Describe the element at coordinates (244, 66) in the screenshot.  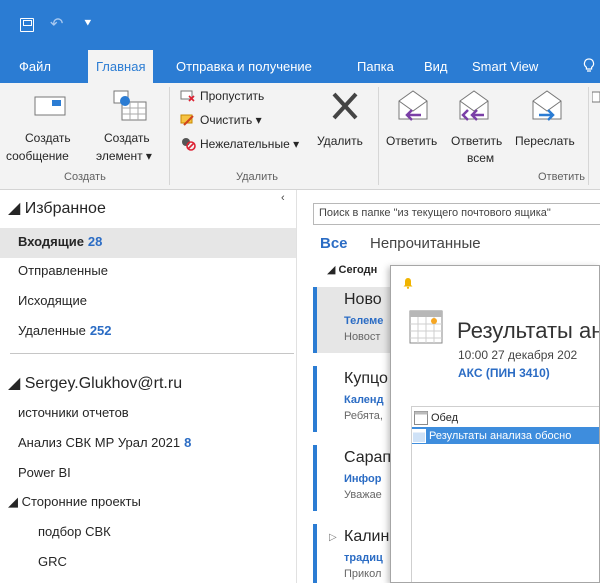
I see `tab-send-receive: Отправка и получение` at that location.